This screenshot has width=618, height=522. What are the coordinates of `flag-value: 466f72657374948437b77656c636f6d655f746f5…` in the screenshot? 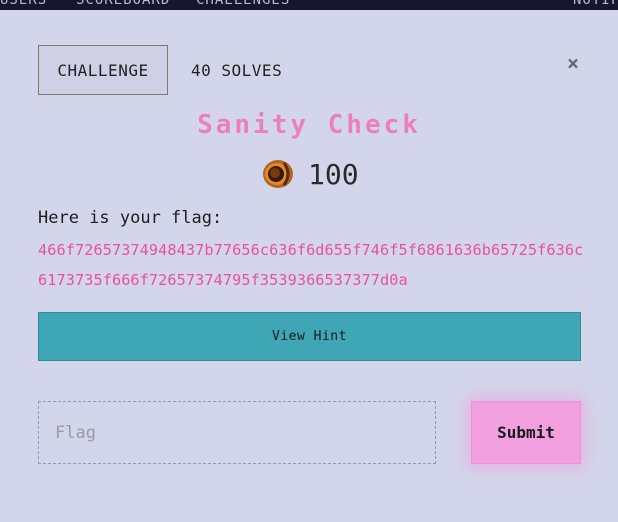 It's located at (311, 265).